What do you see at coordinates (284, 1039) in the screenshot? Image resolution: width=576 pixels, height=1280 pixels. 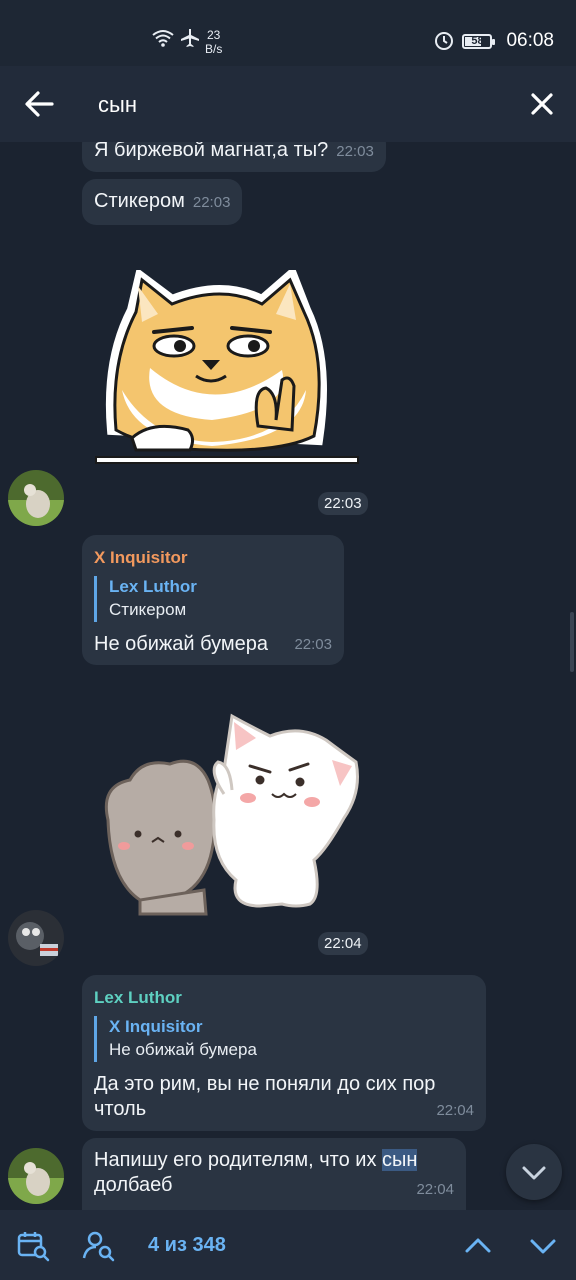 I see `reply-quote: X Inquisitor Не обижай бумера` at bounding box center [284, 1039].